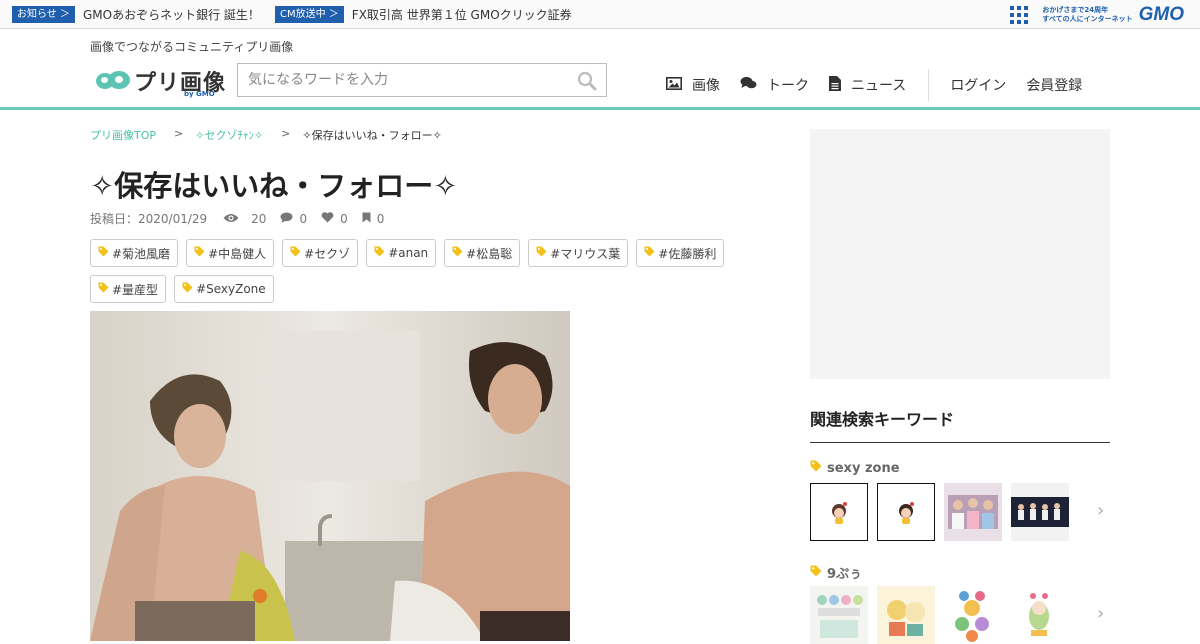 This screenshot has width=1200, height=644. I want to click on nav-news-label: ニュース, so click(879, 86).